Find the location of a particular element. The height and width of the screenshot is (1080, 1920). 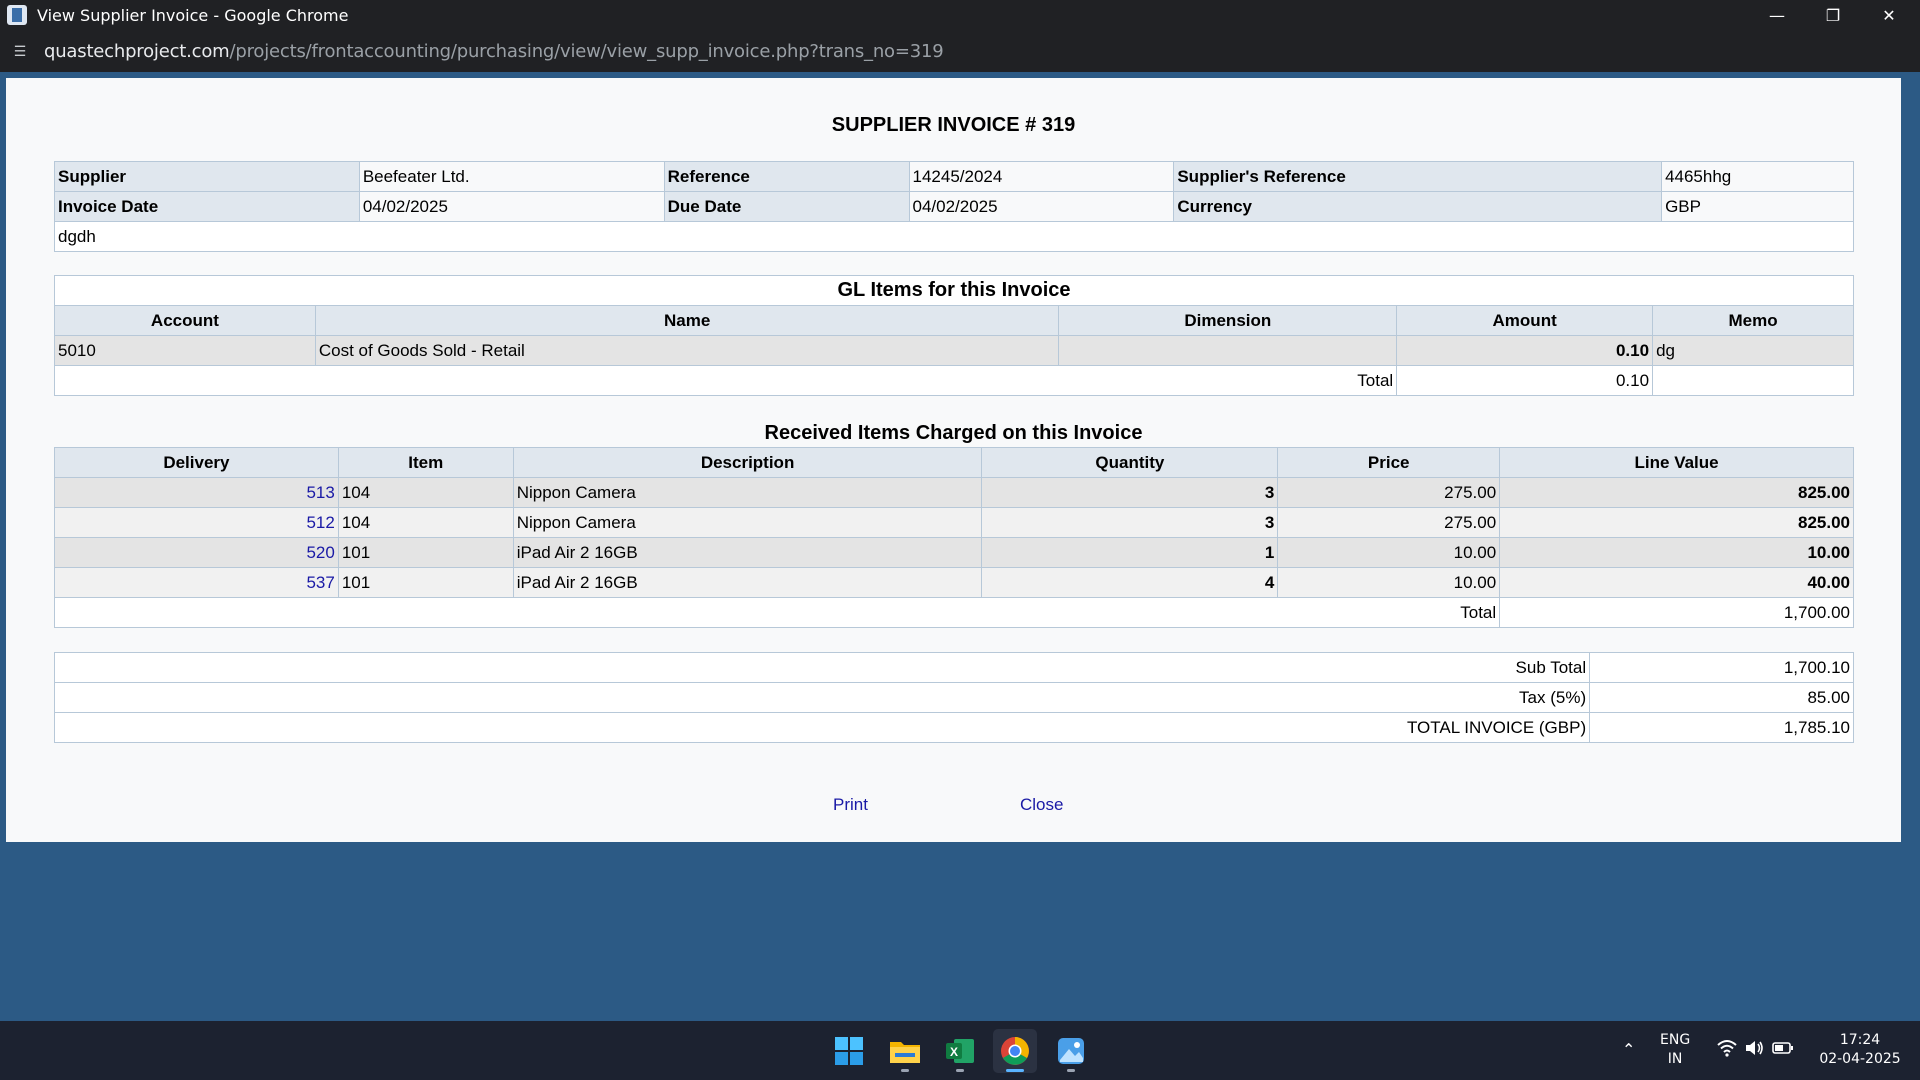

clock: 17:24 02-04-2025 is located at coordinates (1860, 1050).